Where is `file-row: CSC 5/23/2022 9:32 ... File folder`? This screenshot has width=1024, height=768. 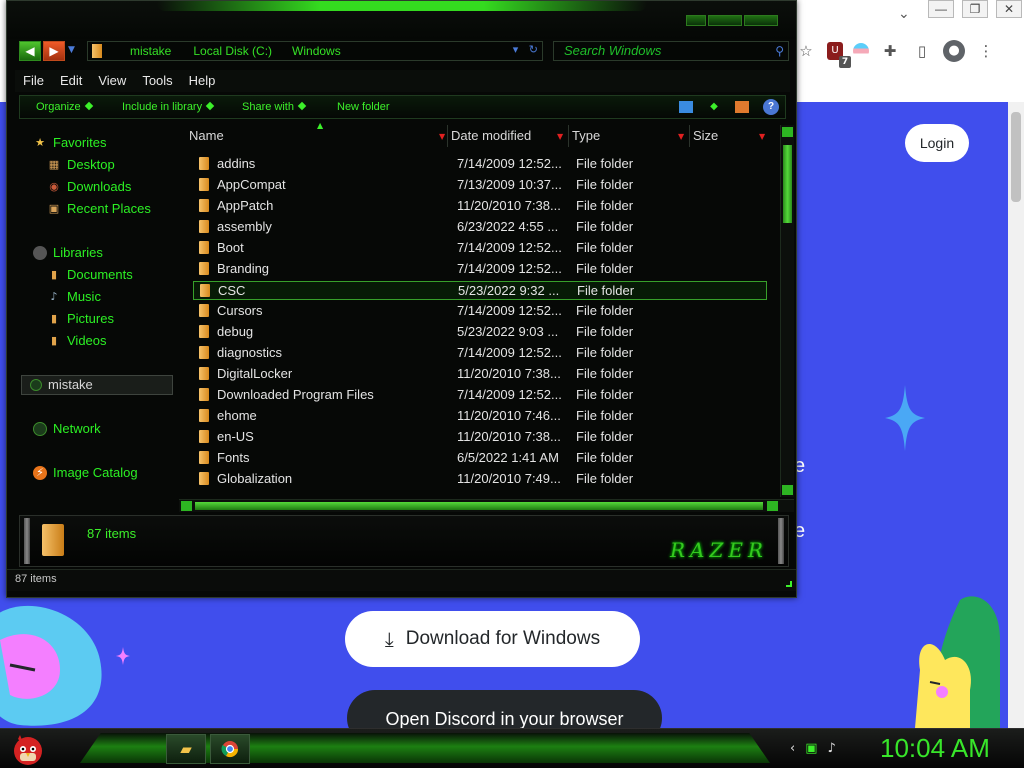 file-row: CSC 5/23/2022 9:32 ... File folder is located at coordinates (480, 290).